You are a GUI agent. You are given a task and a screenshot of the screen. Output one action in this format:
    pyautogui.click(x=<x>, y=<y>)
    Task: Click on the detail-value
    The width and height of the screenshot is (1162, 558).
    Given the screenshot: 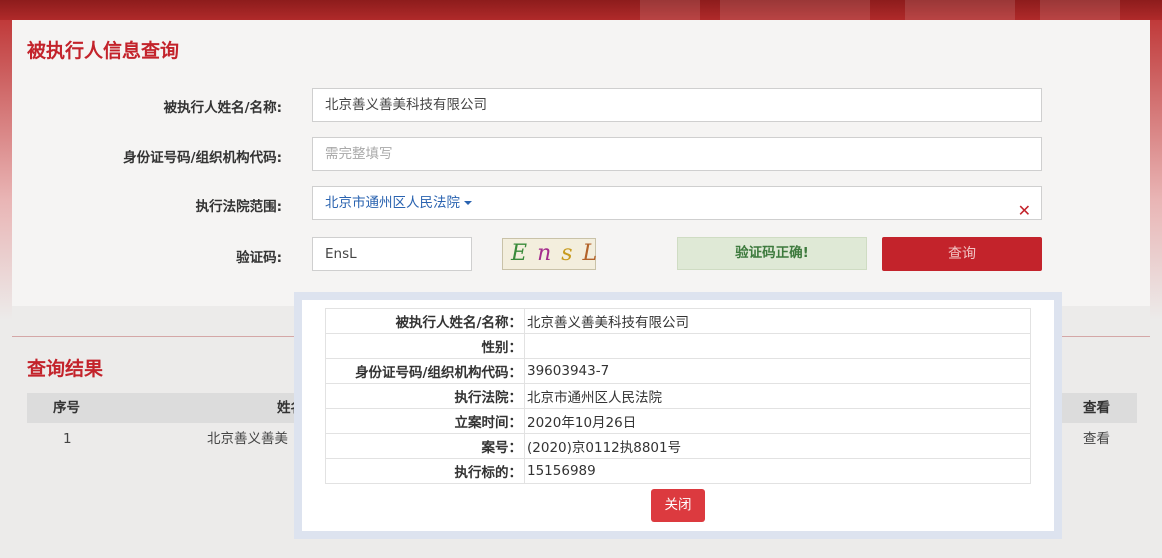 What is the action you would take?
    pyautogui.click(x=777, y=346)
    